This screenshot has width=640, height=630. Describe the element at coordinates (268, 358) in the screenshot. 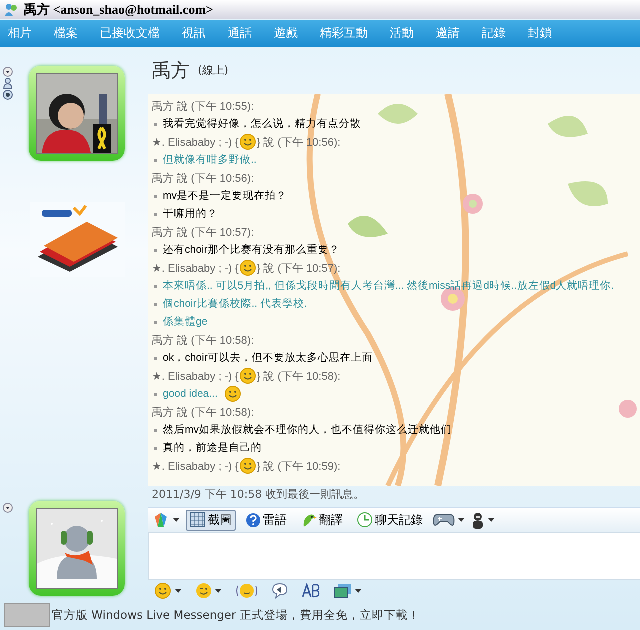

I see `message-text: ok，choir可以去，但不要放太多心思在上面` at that location.